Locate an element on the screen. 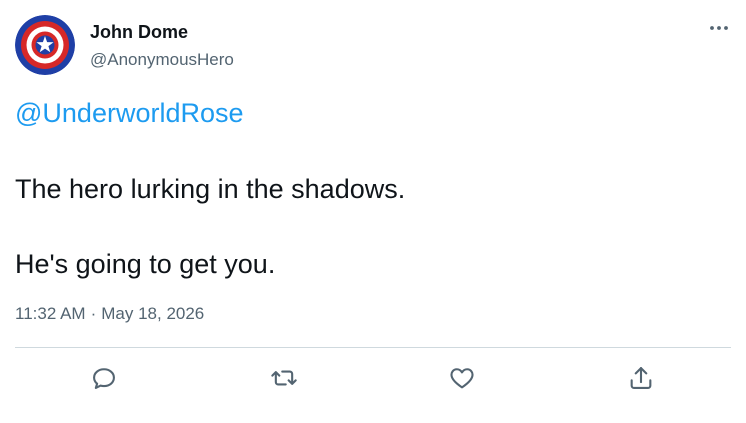  tweet-timestamp: 11:32 AM · May 18, 2026 is located at coordinates (109, 314).